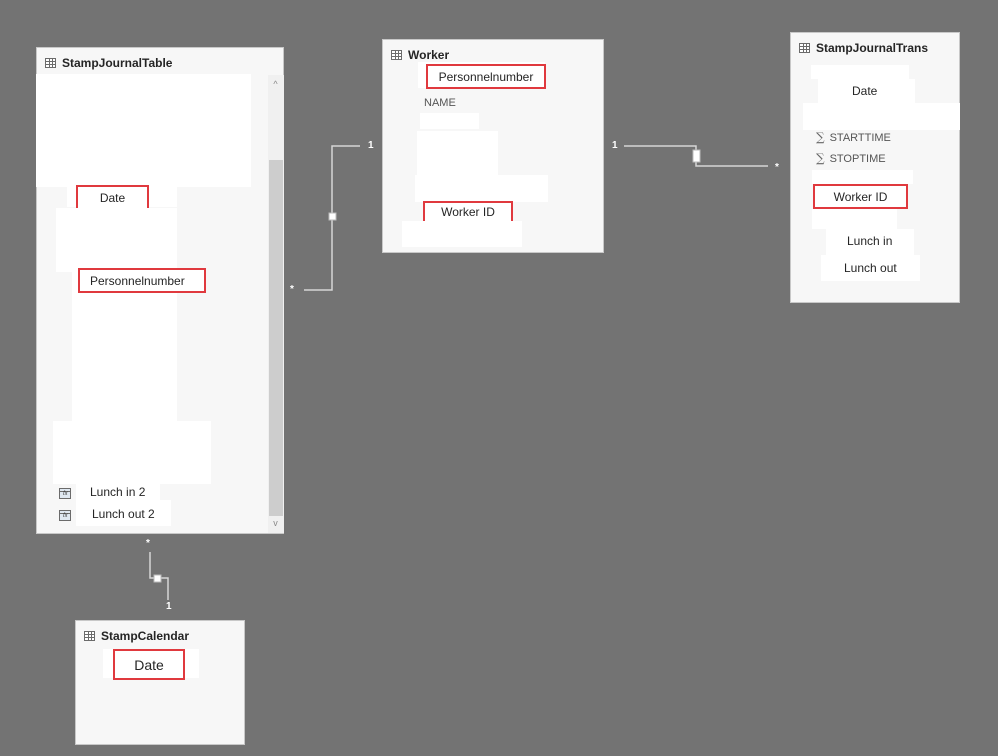 The height and width of the screenshot is (756, 998). What do you see at coordinates (870, 268) in the screenshot?
I see `field-lunch-out: Lunch out` at bounding box center [870, 268].